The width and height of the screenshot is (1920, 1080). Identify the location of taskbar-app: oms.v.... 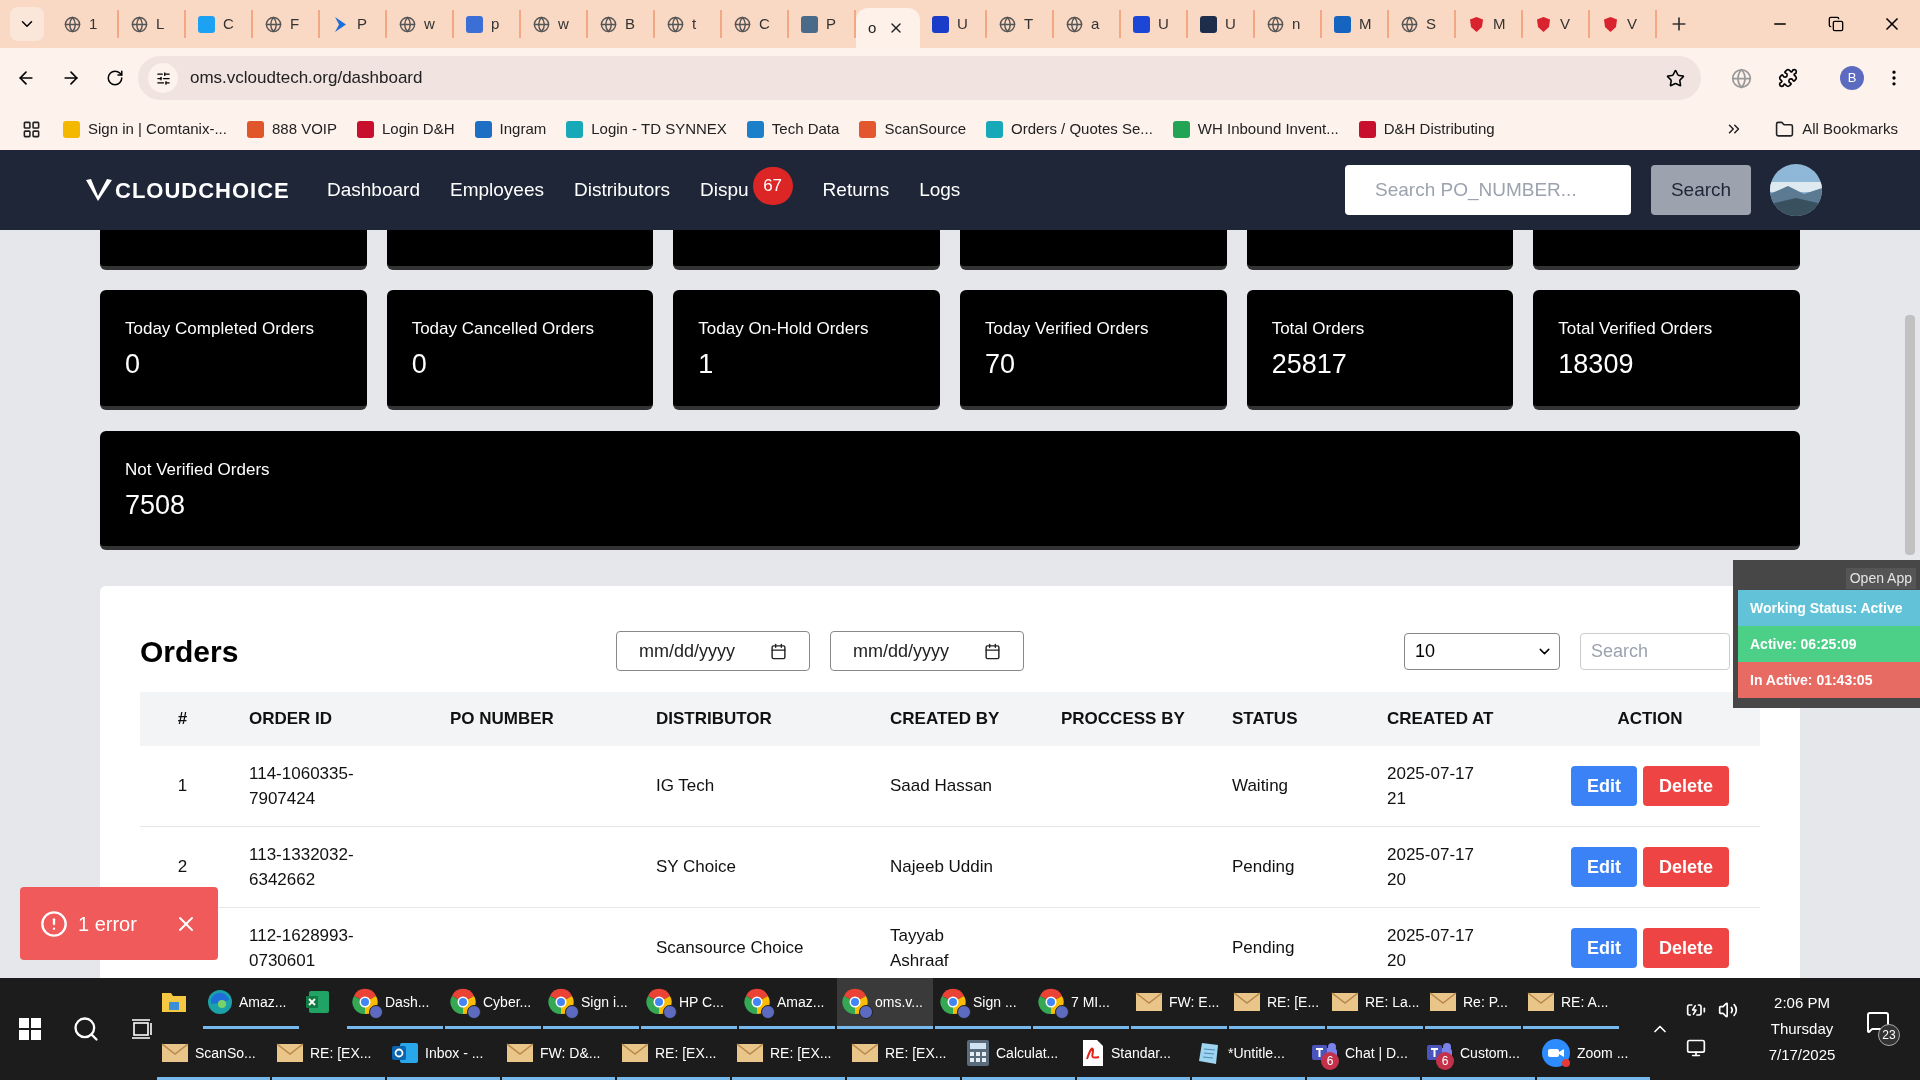
(885, 1003).